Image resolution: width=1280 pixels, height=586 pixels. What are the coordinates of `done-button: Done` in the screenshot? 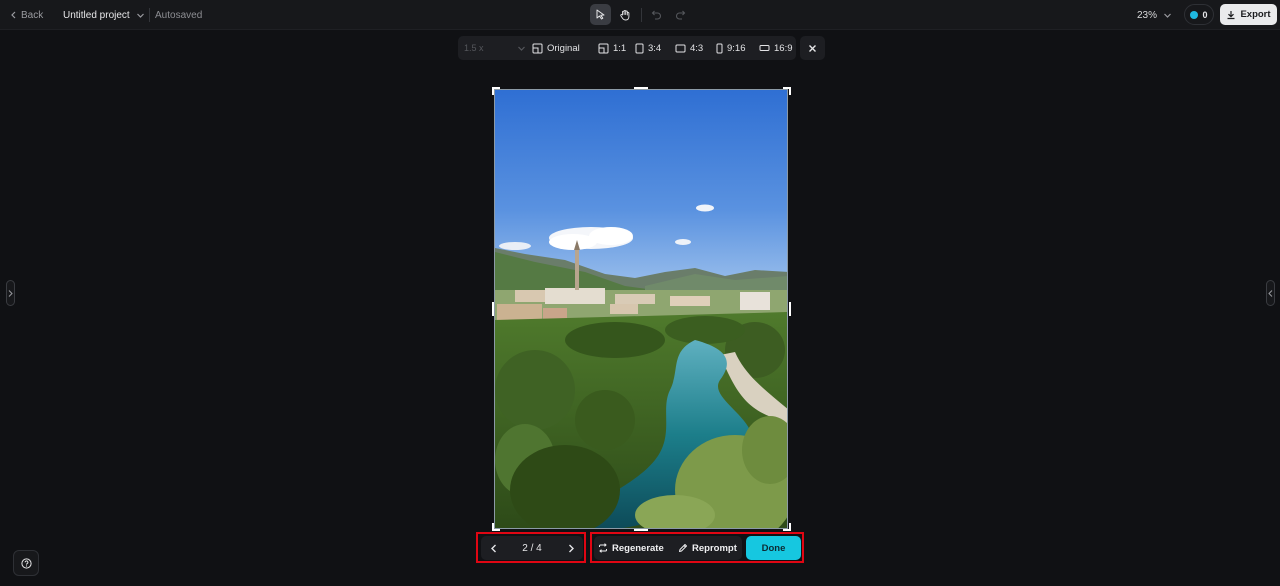 It's located at (773, 548).